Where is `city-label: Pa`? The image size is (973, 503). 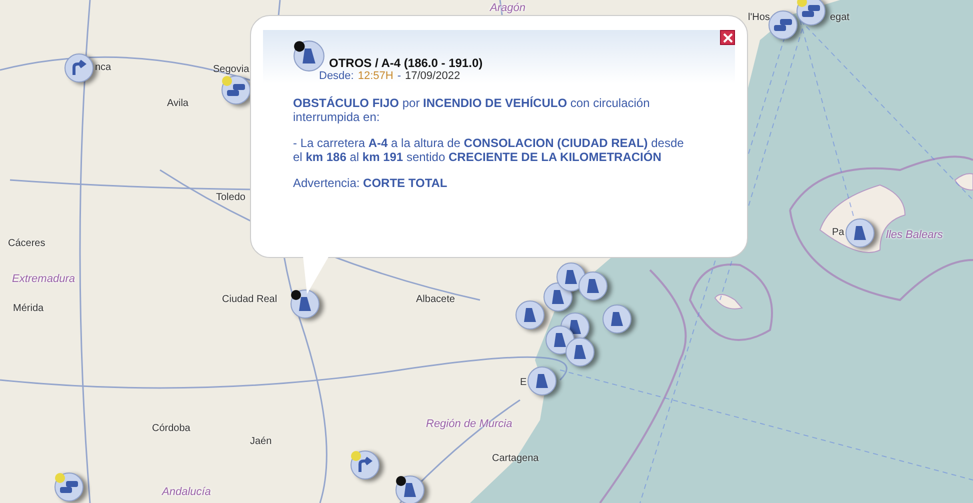
city-label: Pa is located at coordinates (838, 232).